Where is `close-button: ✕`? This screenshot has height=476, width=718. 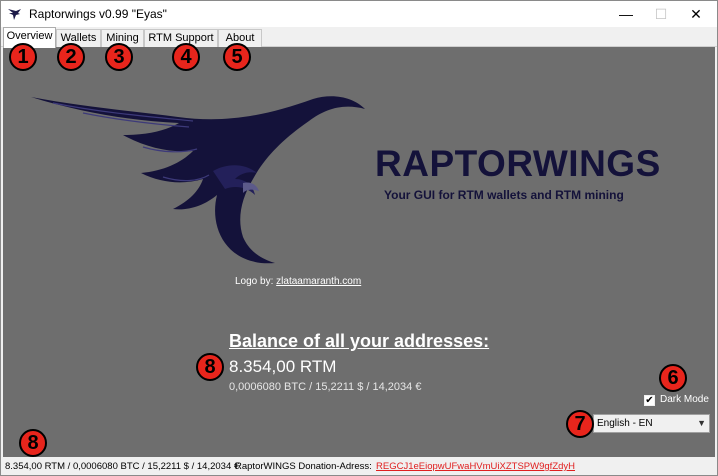 close-button: ✕ is located at coordinates (696, 14).